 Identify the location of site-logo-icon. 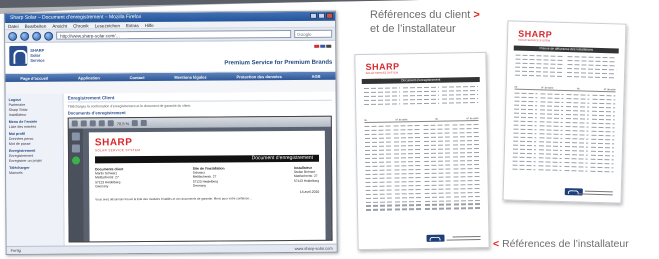
(18, 55).